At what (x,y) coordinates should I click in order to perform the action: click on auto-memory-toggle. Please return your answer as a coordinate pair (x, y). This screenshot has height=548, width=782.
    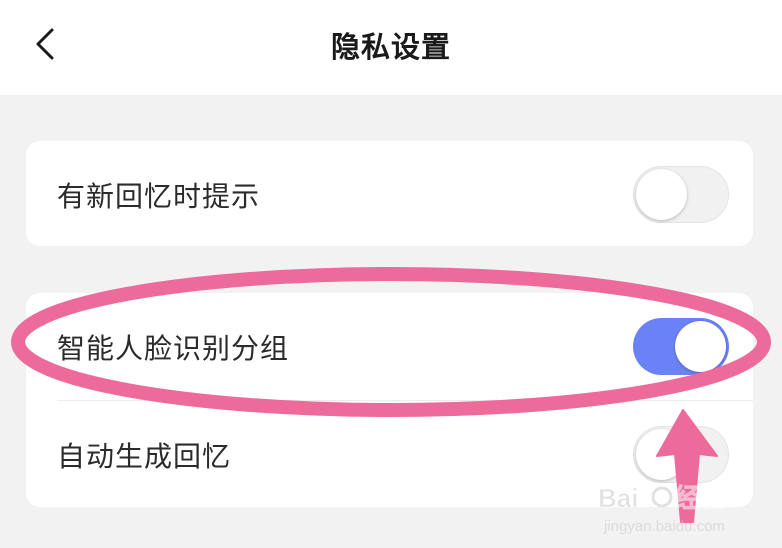
    Looking at the image, I should click on (681, 454).